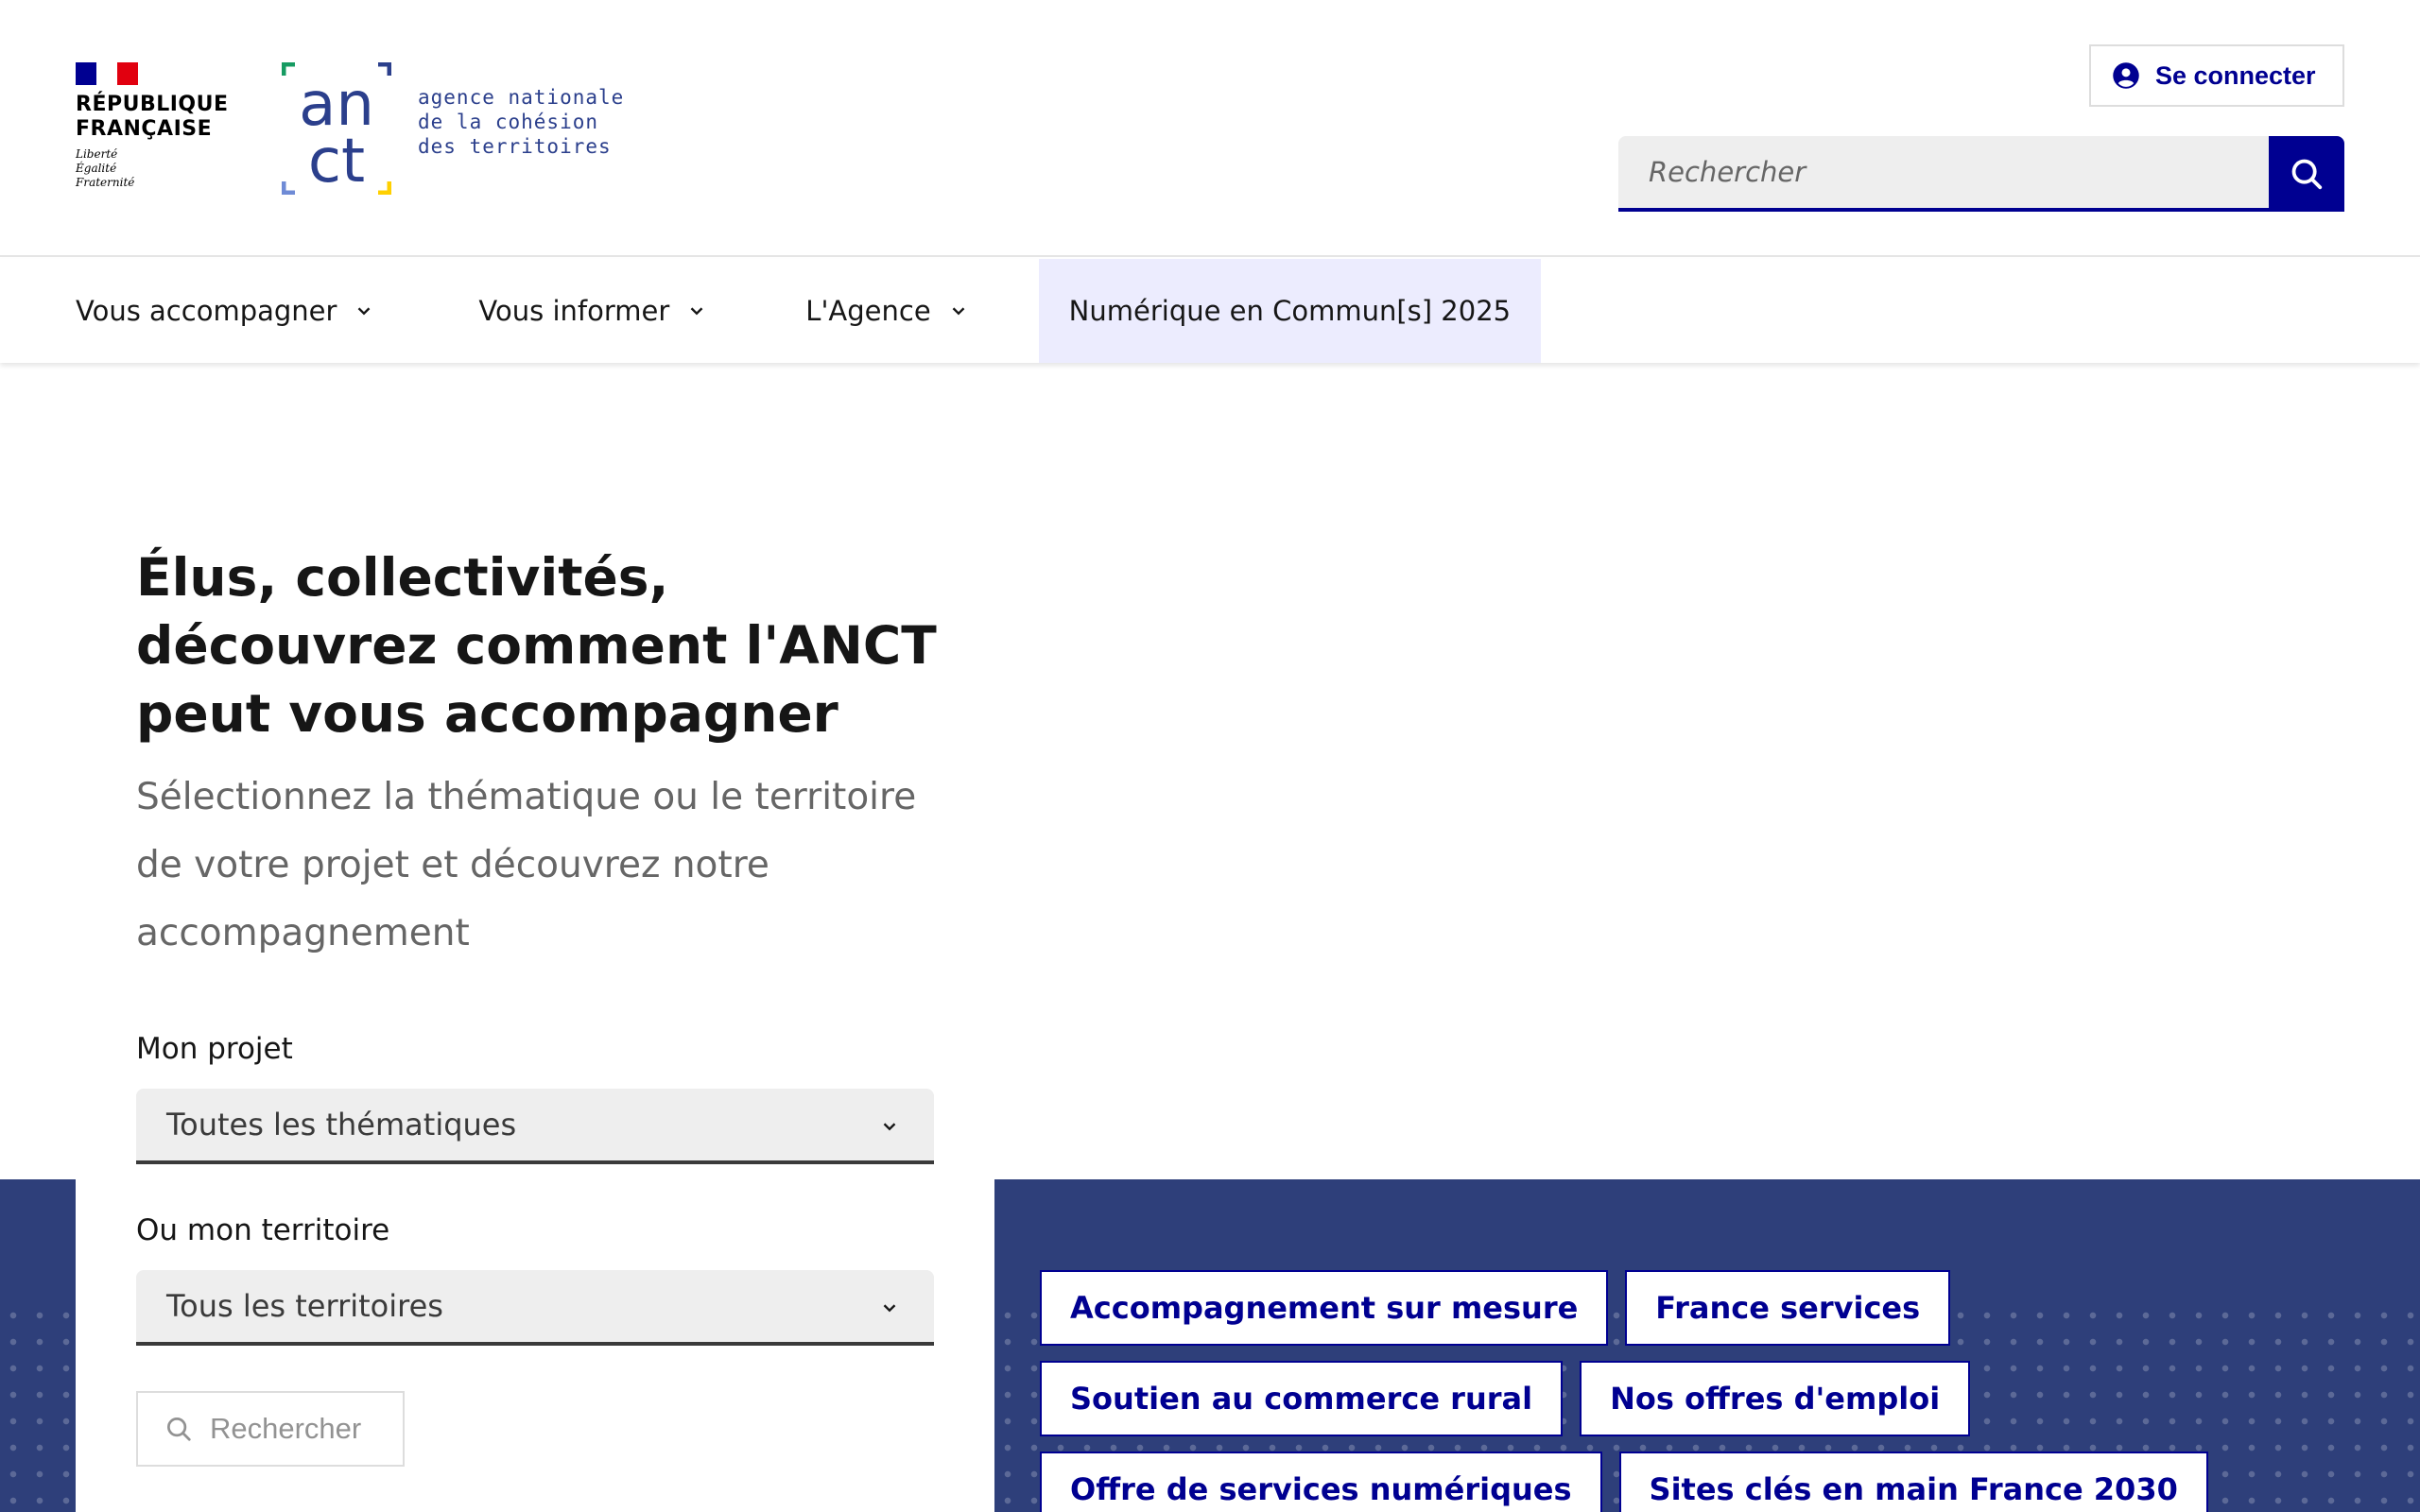 This screenshot has height=1512, width=2420. Describe the element at coordinates (263, 1230) in the screenshot. I see `territory-label: Ou mon territoire` at that location.